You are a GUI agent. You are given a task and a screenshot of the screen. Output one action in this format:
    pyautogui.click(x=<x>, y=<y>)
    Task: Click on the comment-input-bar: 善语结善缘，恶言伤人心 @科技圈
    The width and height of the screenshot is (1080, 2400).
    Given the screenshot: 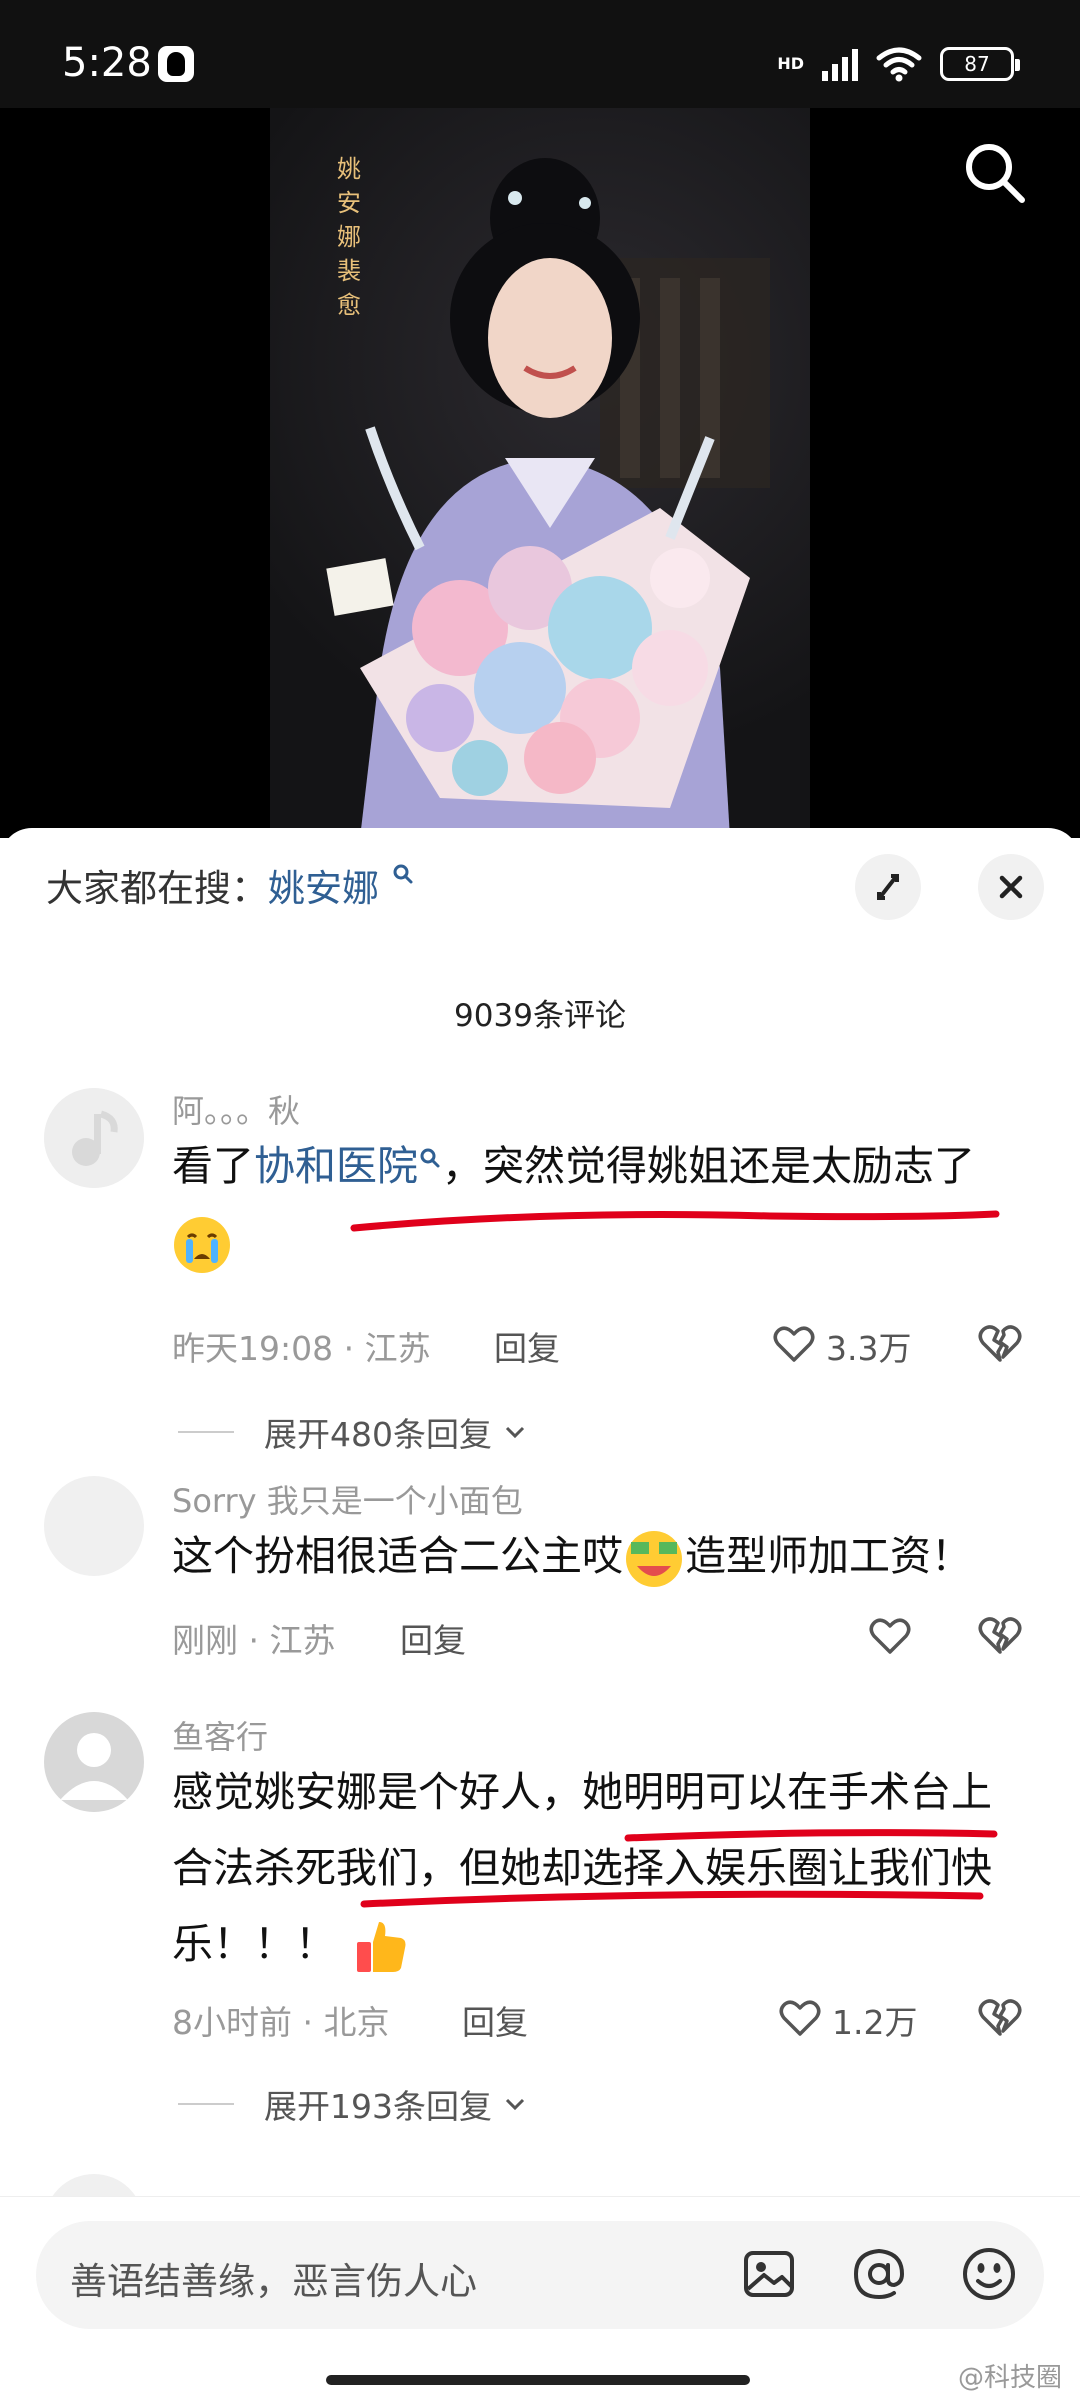 What is the action you would take?
    pyautogui.click(x=540, y=2298)
    